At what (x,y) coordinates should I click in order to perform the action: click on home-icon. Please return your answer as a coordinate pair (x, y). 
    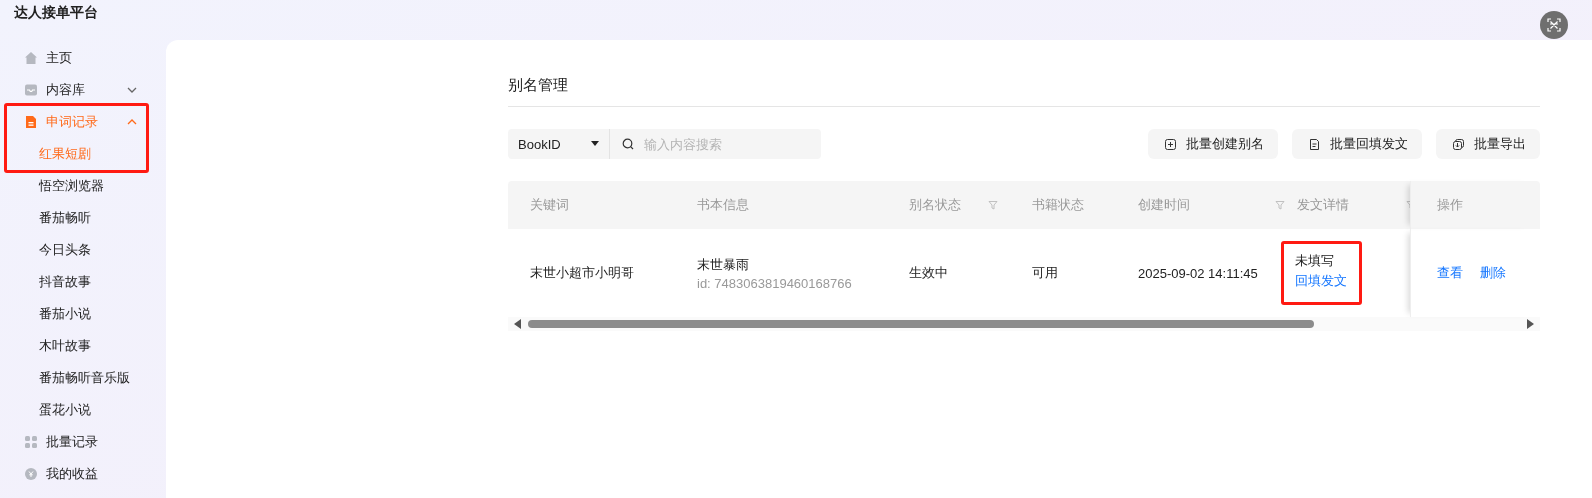
    Looking at the image, I should click on (31, 58).